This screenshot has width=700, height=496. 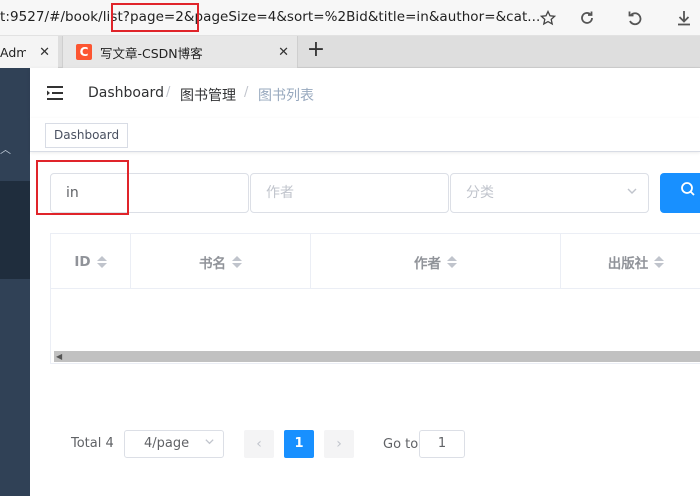 I want to click on page-size-select: 4/page, so click(x=174, y=444).